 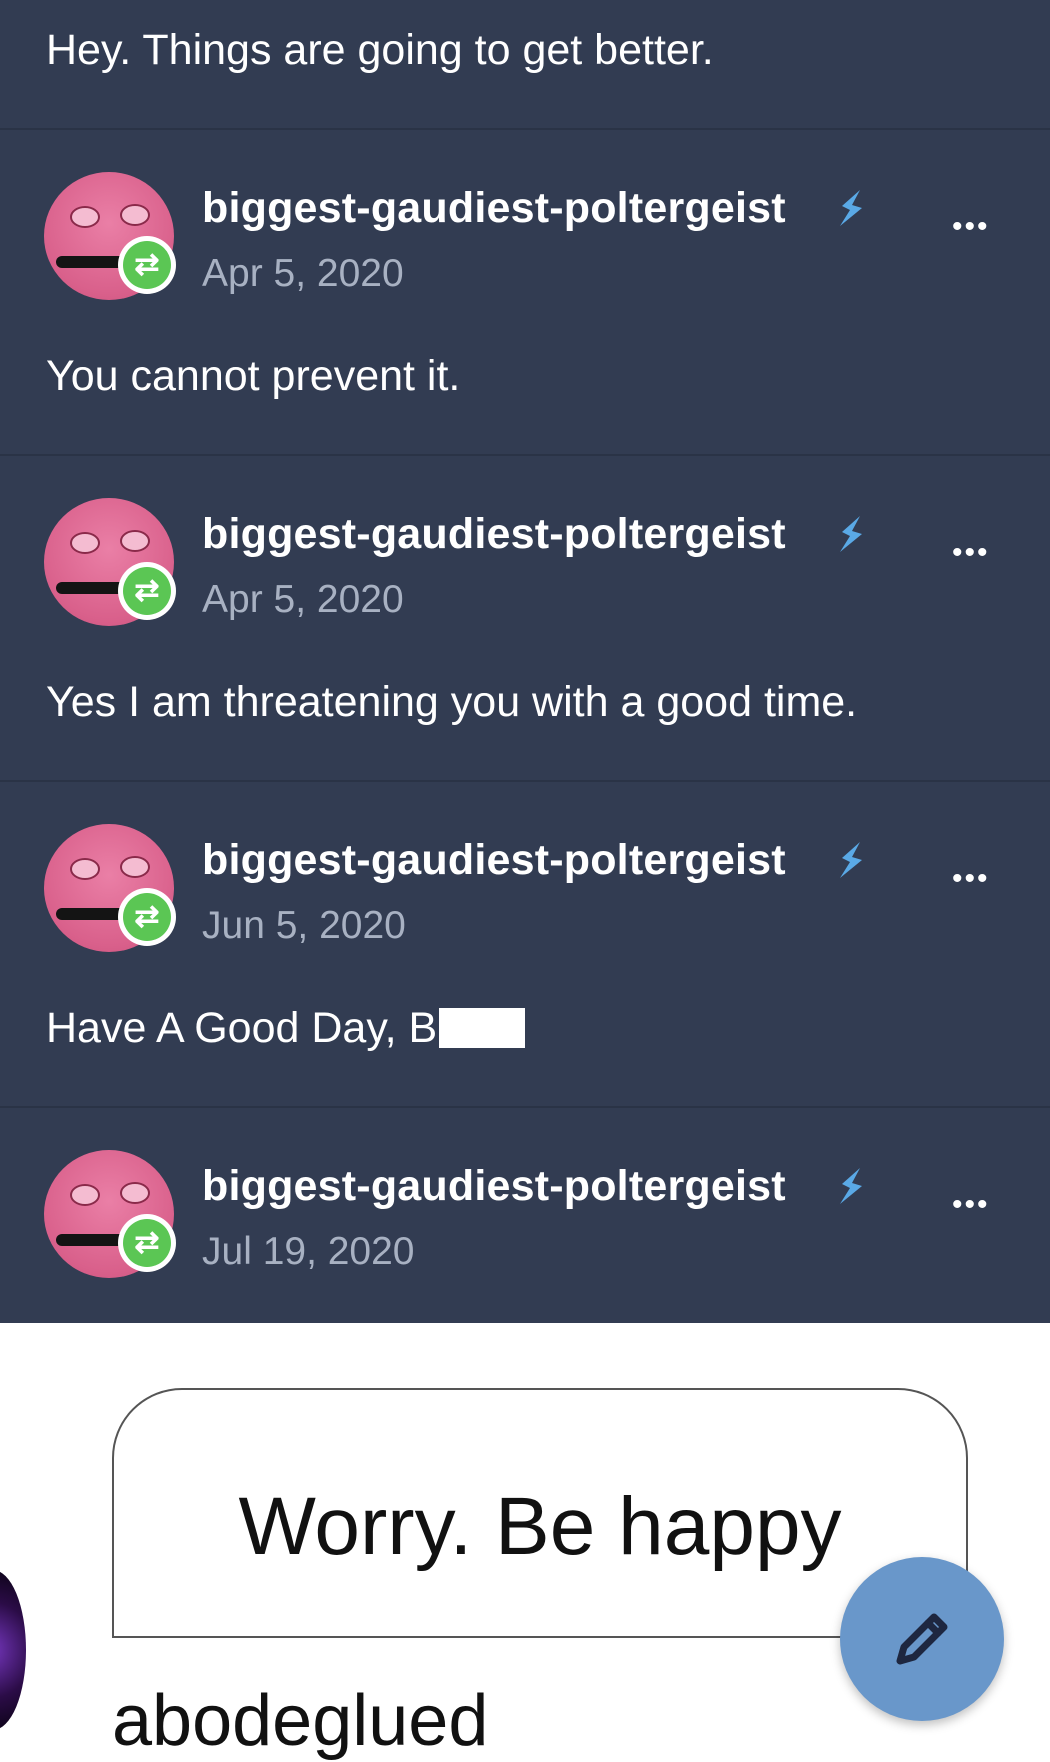 I want to click on post-text: Have A Good Day, B, so click(x=286, y=1028).